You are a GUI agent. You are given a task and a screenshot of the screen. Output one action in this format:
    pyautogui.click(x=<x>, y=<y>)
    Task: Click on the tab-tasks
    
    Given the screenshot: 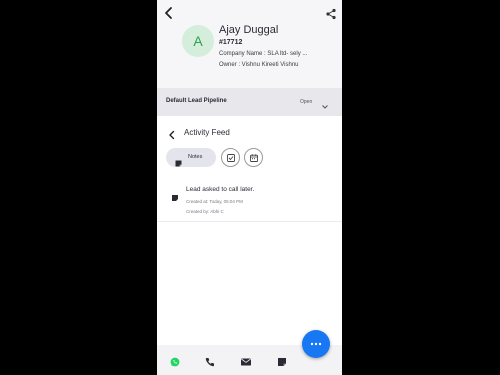 What is the action you would take?
    pyautogui.click(x=230, y=157)
    